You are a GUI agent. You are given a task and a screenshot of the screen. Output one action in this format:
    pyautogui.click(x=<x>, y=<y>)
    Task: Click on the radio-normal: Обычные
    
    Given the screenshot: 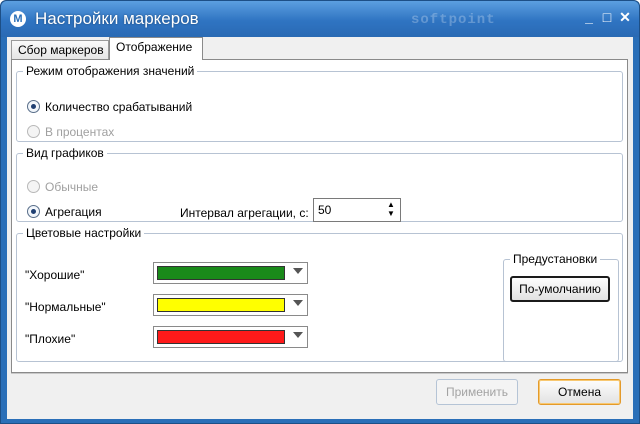 What is the action you would take?
    pyautogui.click(x=62, y=186)
    